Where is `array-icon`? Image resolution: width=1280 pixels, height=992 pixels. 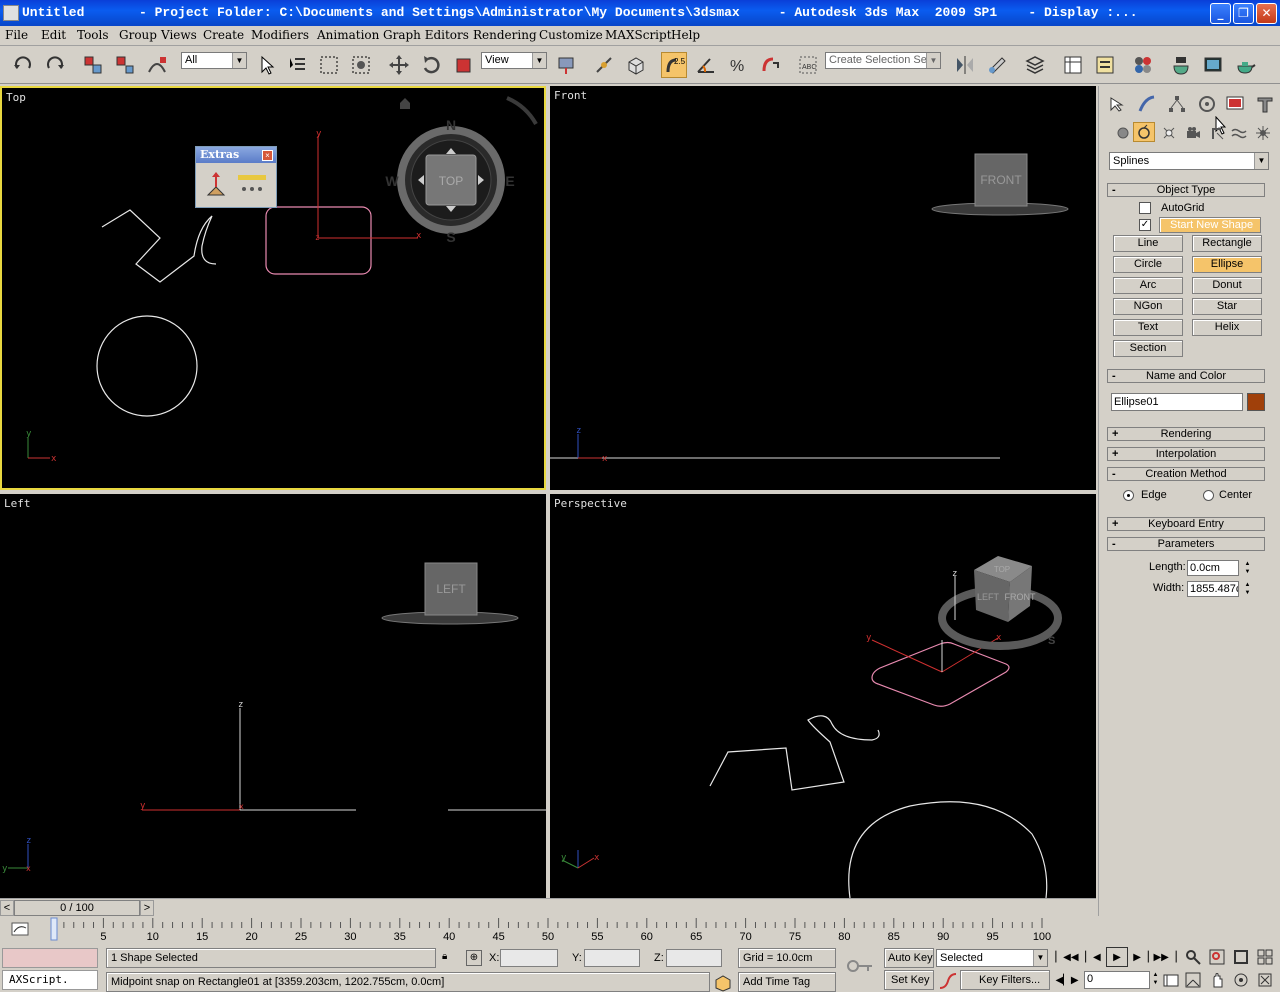 array-icon is located at coordinates (253, 185).